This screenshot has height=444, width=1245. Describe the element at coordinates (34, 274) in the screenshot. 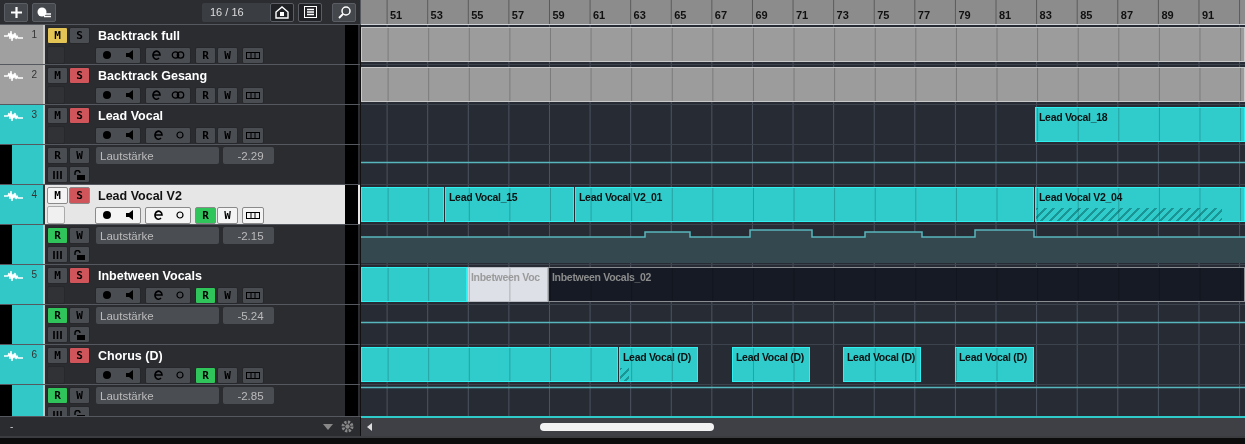

I see `track-number: 5` at that location.